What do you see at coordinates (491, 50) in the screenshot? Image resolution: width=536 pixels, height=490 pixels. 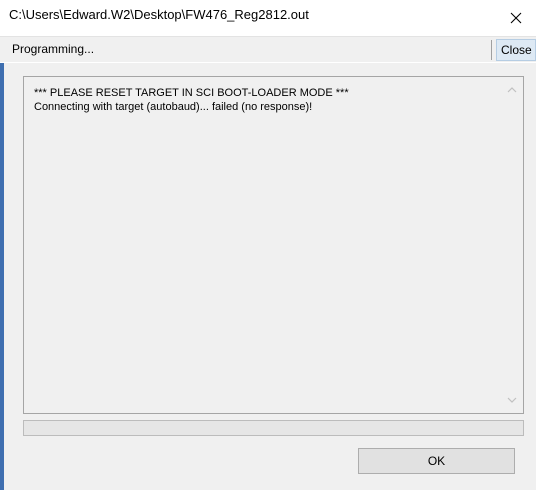 I see `toolbar-divider` at bounding box center [491, 50].